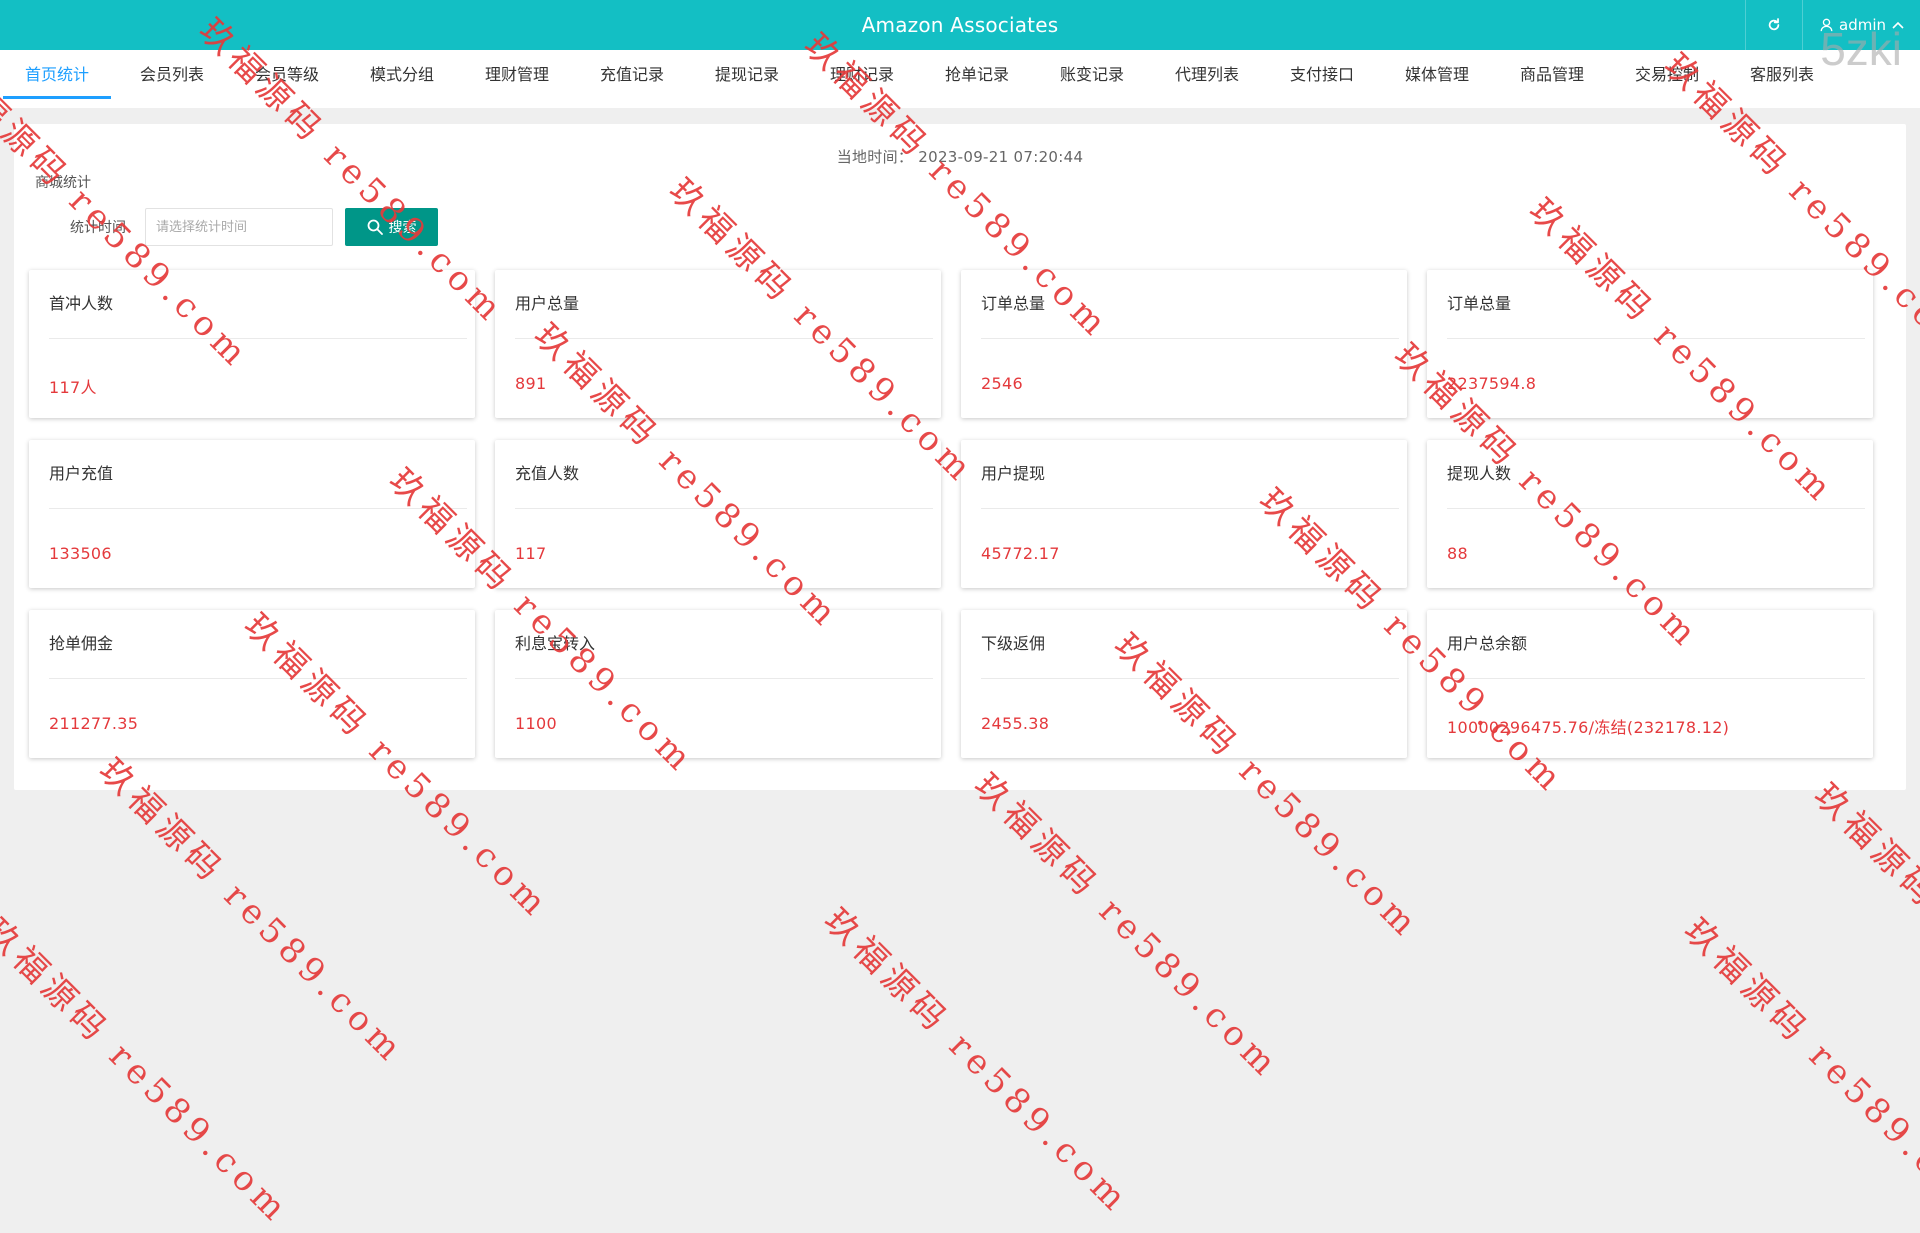 This screenshot has height=1233, width=1920. I want to click on stat-card-value: 2455.38, so click(1015, 723).